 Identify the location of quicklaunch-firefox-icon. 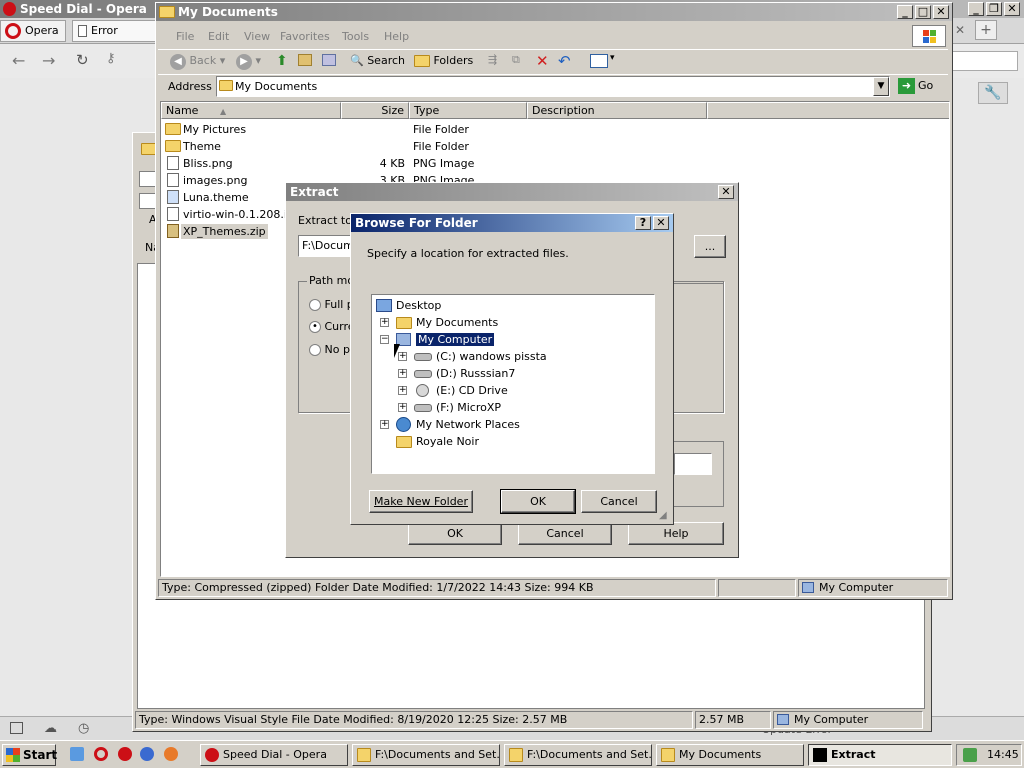
(147, 754).